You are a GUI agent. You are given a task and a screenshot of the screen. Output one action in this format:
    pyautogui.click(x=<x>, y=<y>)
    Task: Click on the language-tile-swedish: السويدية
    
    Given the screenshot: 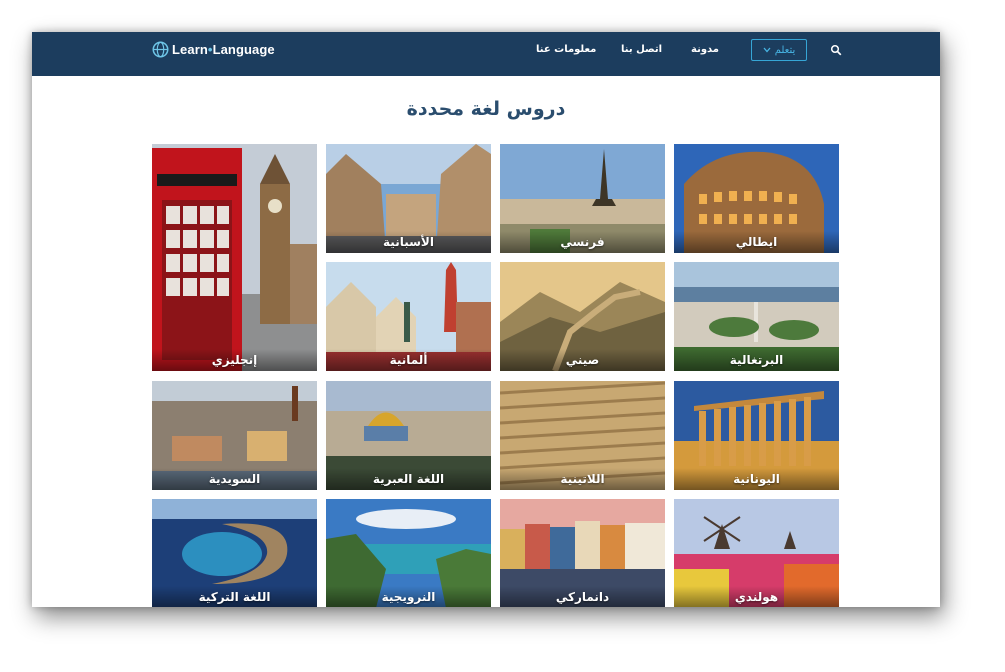 What is the action you would take?
    pyautogui.click(x=234, y=435)
    